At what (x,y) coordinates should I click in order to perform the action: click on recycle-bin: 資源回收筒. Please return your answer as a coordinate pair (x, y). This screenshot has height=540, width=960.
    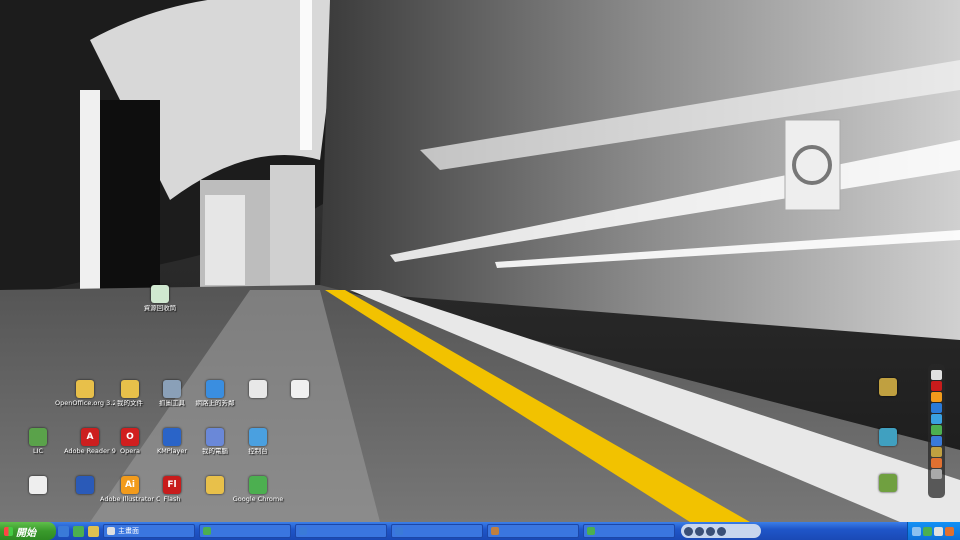
    Looking at the image, I should click on (160, 307).